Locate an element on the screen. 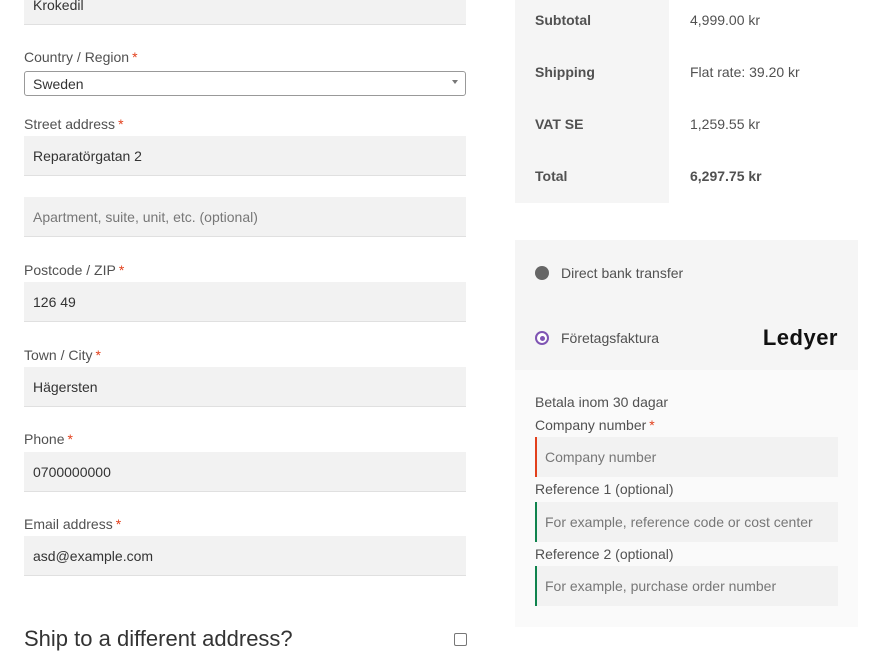 The image size is (880, 660). payment-method-bank-label: Direct bank transfer is located at coordinates (622, 273).